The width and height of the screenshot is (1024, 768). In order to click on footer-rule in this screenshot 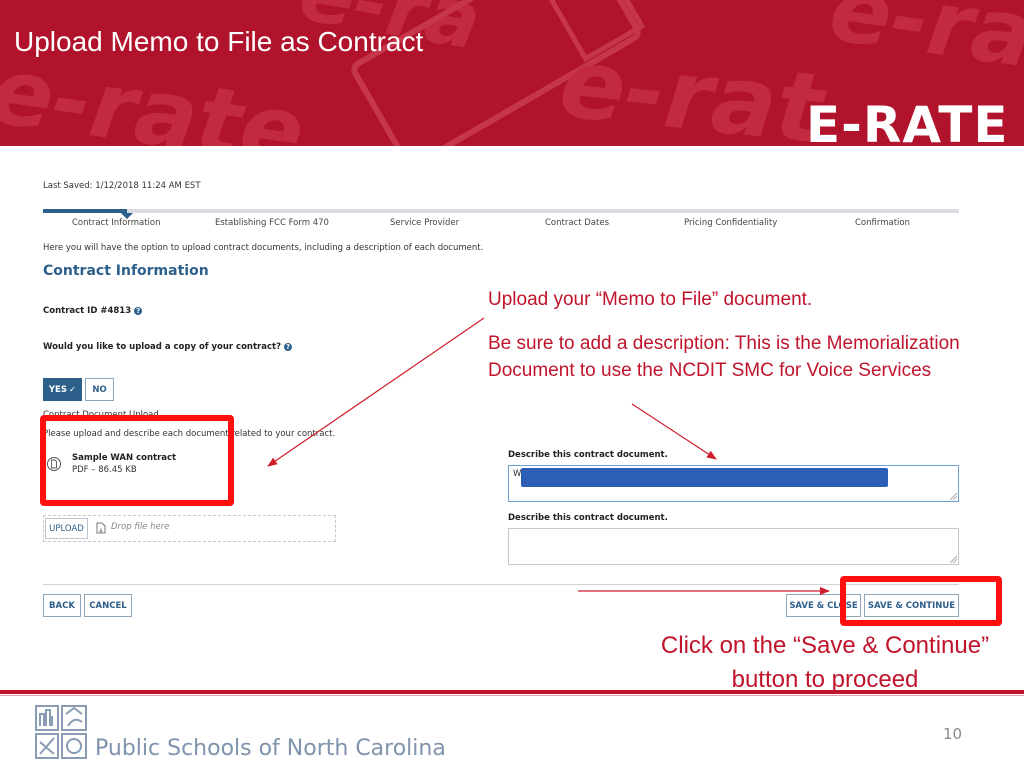, I will do `click(512, 692)`.